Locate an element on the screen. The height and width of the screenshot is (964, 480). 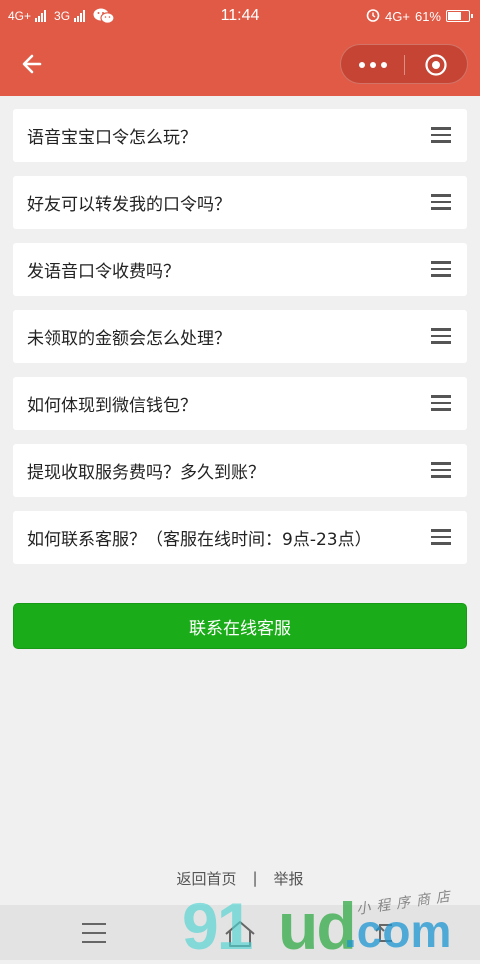
battery-percent: 61% is located at coordinates (427, 16).